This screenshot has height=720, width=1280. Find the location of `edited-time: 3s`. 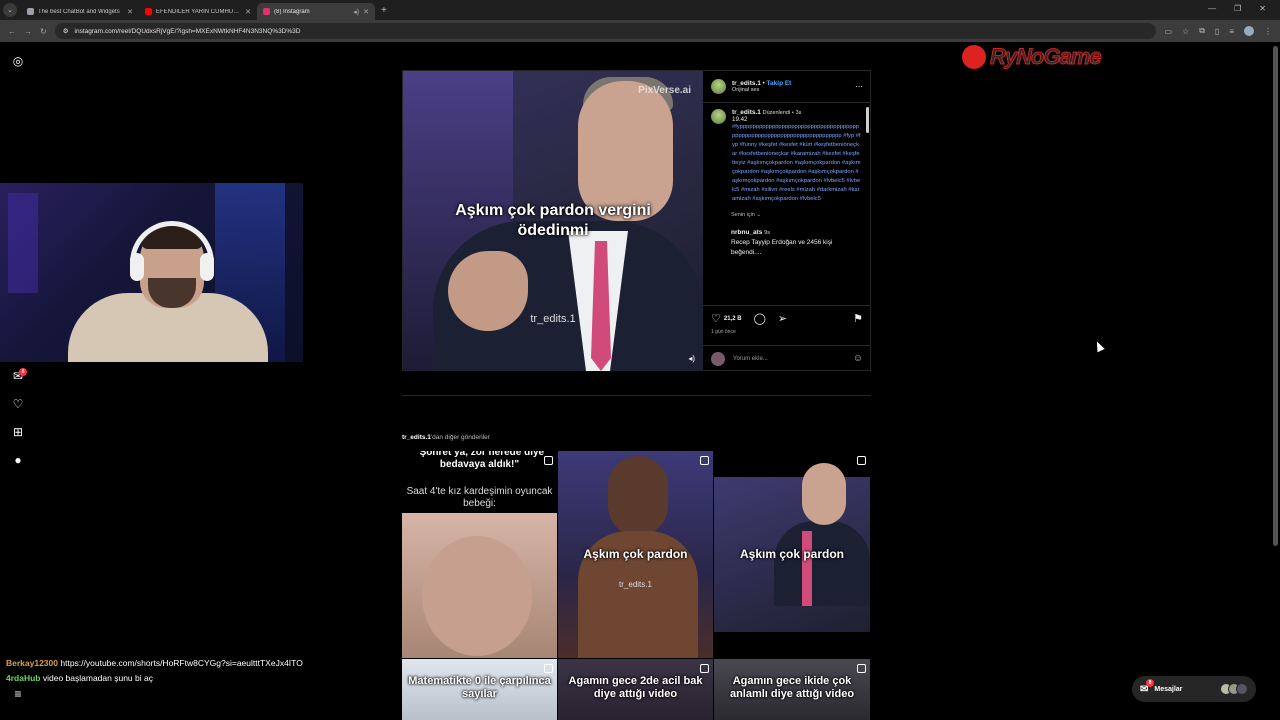

edited-time: 3s is located at coordinates (798, 113).